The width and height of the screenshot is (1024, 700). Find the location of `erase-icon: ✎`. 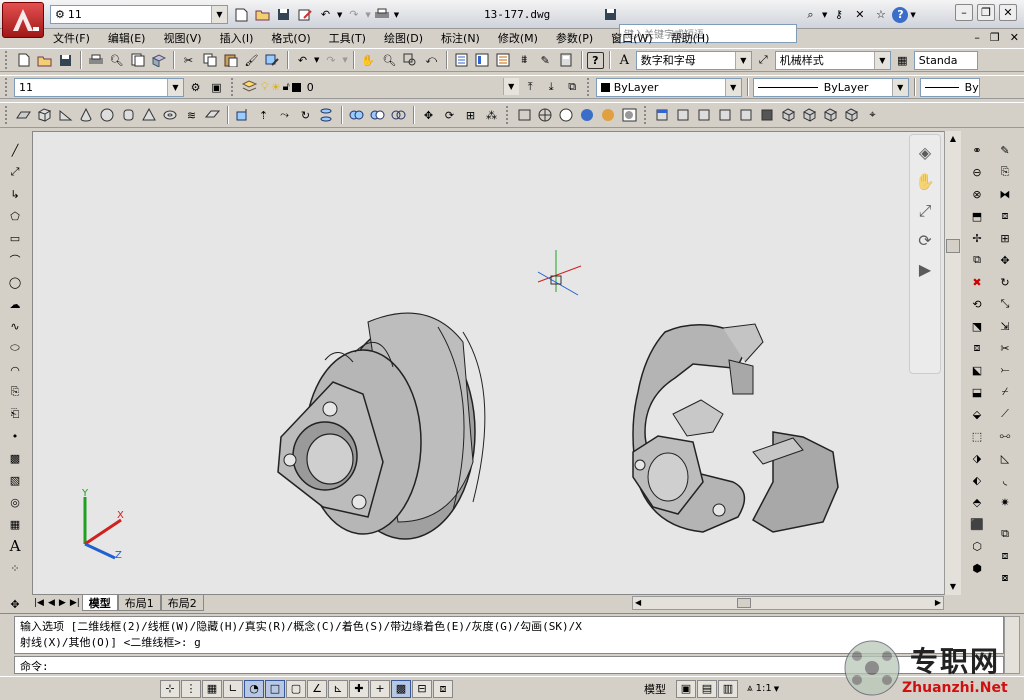

erase-icon: ✎ is located at coordinates (1005, 150).